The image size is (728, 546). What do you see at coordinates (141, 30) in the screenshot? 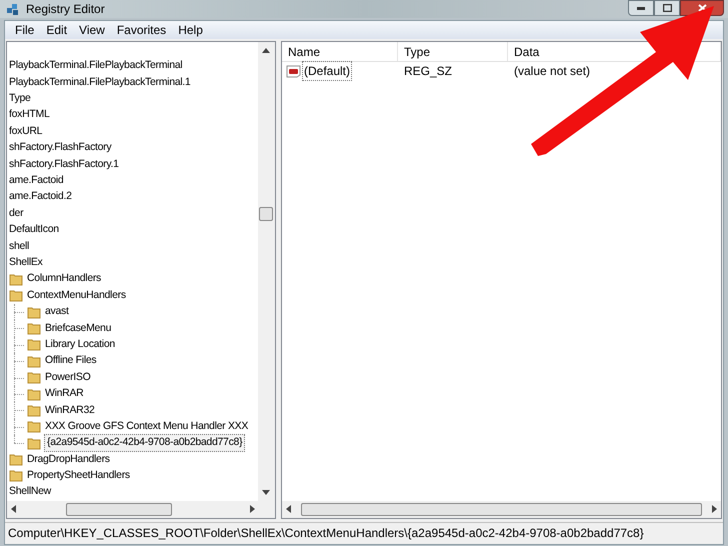
I see `menu-item: Favorites` at bounding box center [141, 30].